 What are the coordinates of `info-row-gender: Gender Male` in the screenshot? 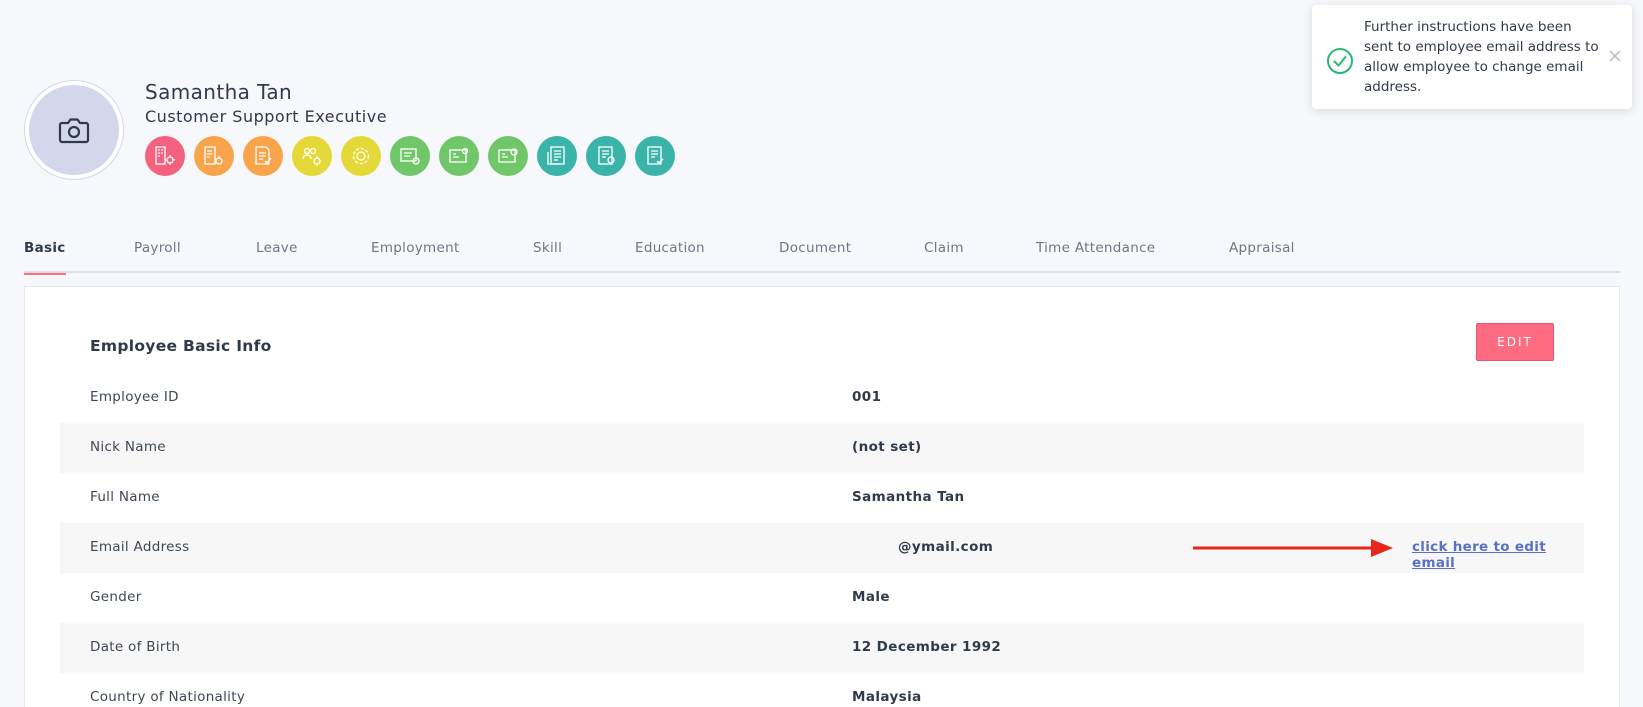 It's located at (822, 598).